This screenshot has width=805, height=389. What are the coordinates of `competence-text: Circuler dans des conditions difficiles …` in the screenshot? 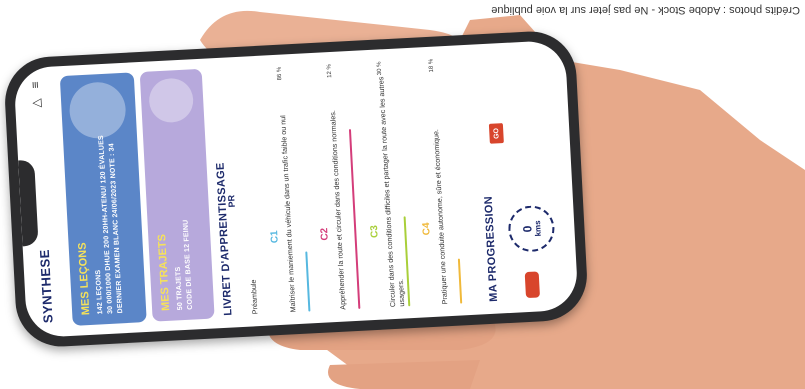 It's located at (391, 192).